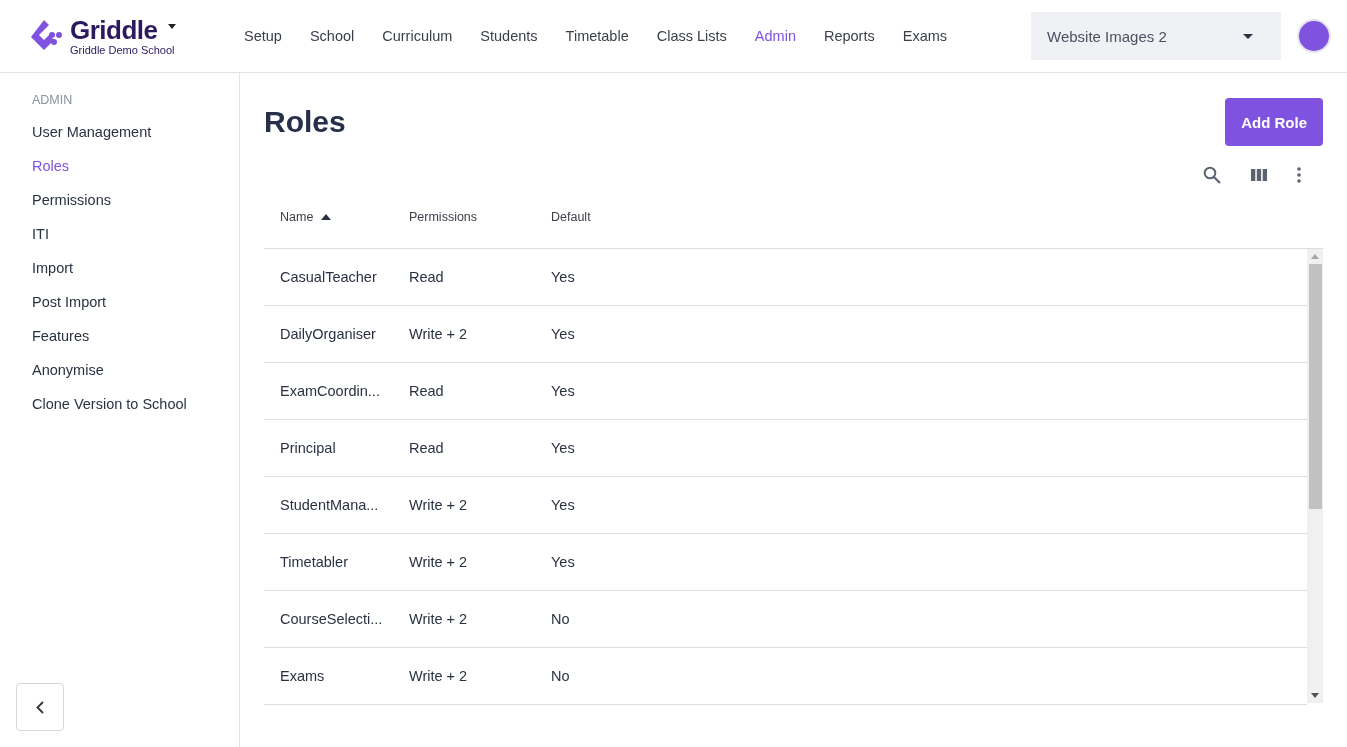 The image size is (1347, 747). Describe the element at coordinates (127, 132) in the screenshot. I see `sidebar-item: User Management` at that location.